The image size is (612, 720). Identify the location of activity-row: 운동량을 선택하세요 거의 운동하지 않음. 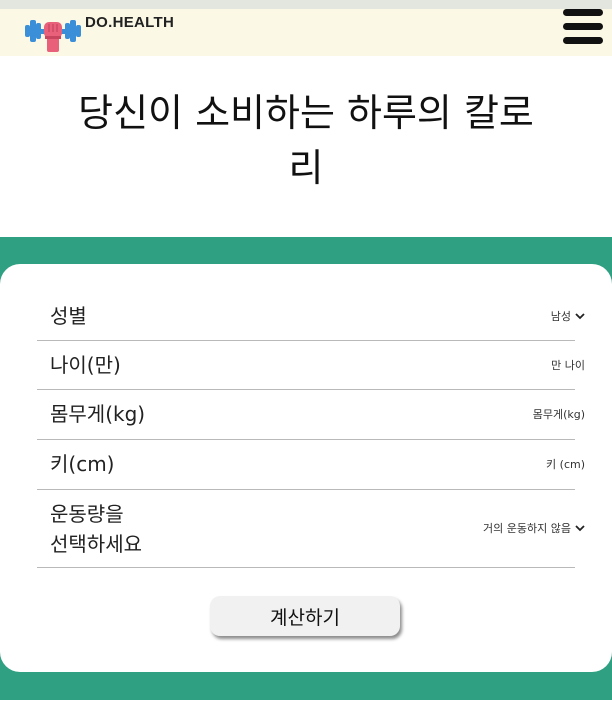
(311, 529).